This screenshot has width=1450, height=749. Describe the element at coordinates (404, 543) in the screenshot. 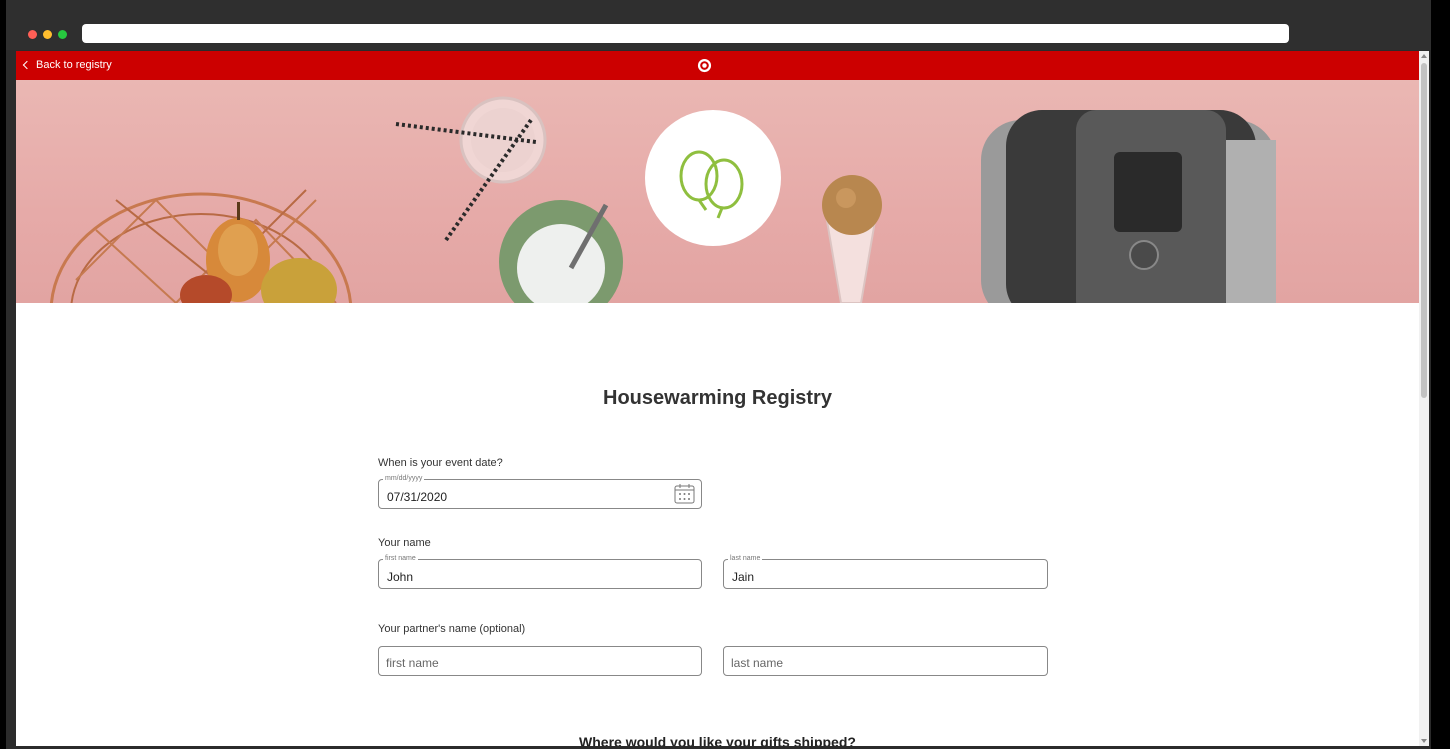

I see `your-name-label: Your name` at that location.